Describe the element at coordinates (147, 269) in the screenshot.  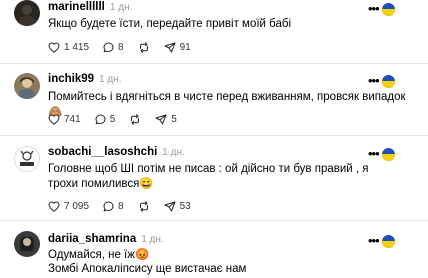
I see `comment-text-line: Зомбі Апокаліпсису ще вистачає нам` at that location.